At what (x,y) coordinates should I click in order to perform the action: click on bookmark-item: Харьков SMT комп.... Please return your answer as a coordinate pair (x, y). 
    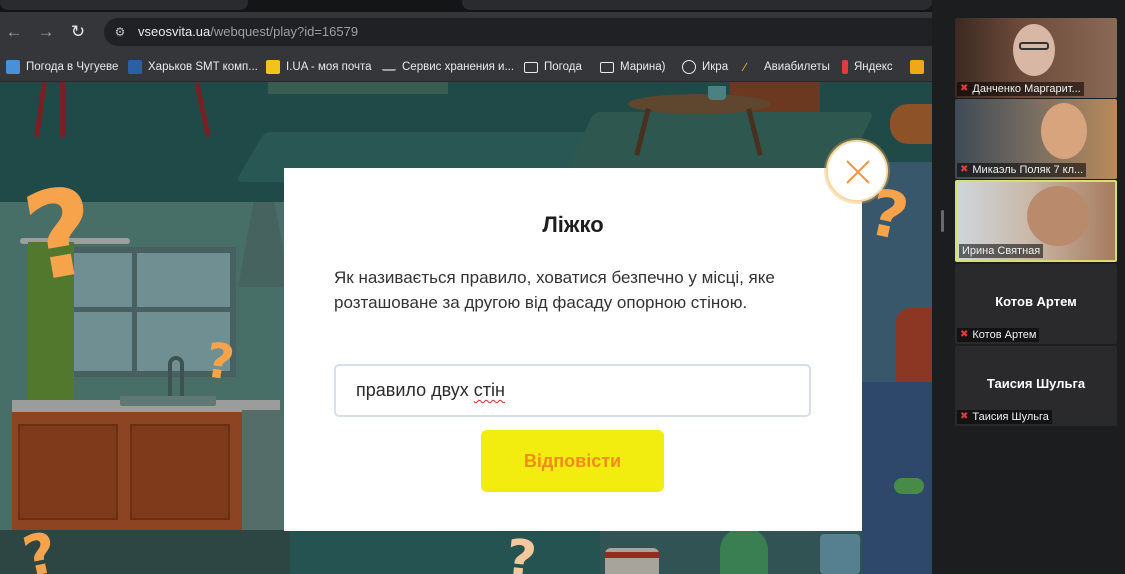
    Looking at the image, I should click on (193, 67).